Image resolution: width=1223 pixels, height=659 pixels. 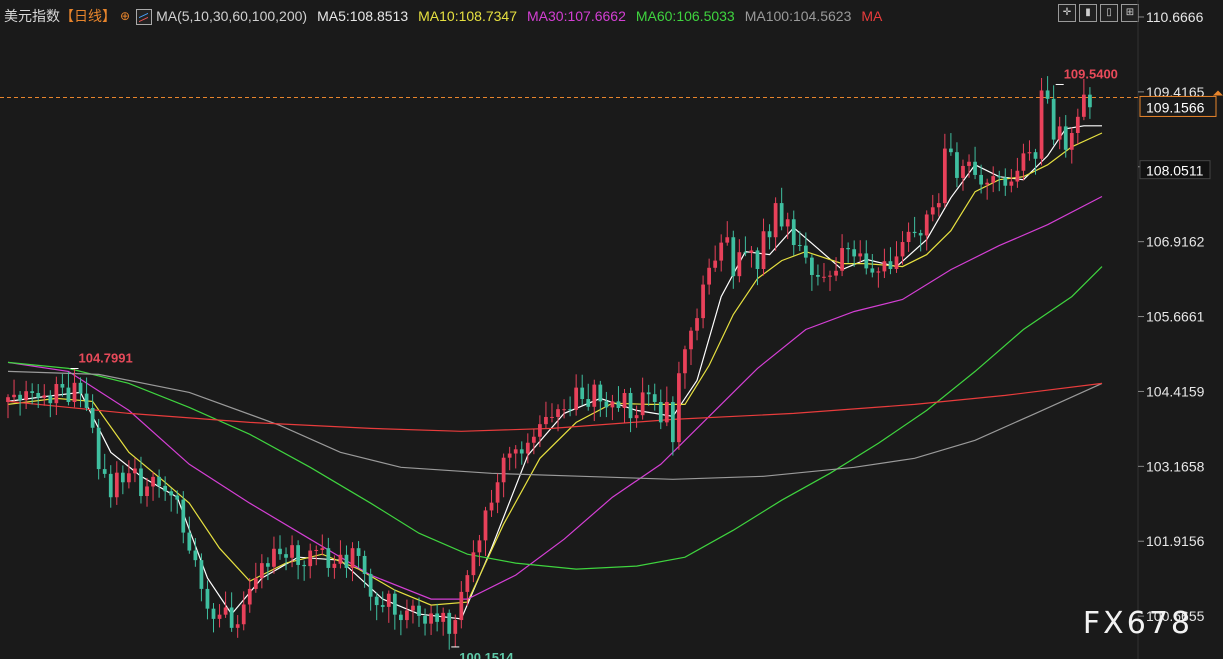 I want to click on y-tick-label: 110.6666, so click(x=1175, y=17).